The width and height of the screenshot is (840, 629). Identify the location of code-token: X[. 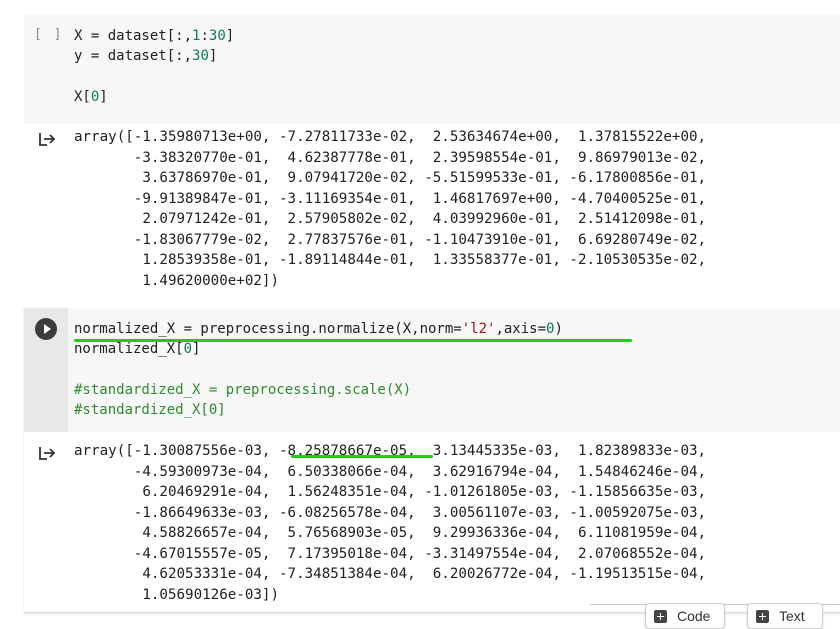
(82, 96).